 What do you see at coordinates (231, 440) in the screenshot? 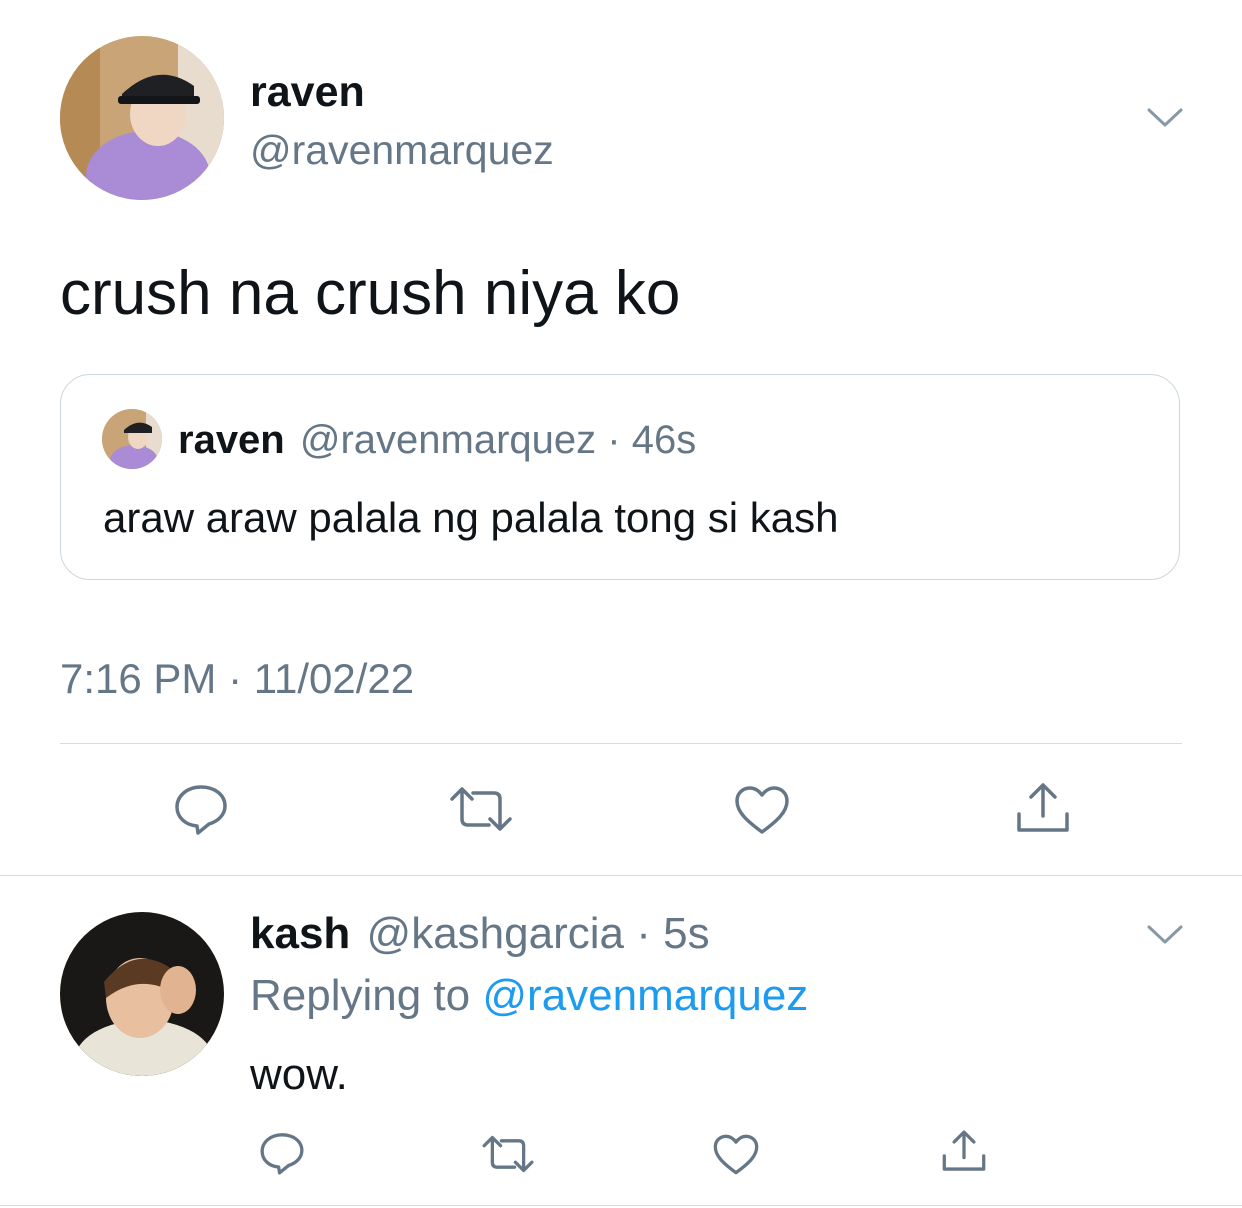
I see `quoted-display-name: raven` at bounding box center [231, 440].